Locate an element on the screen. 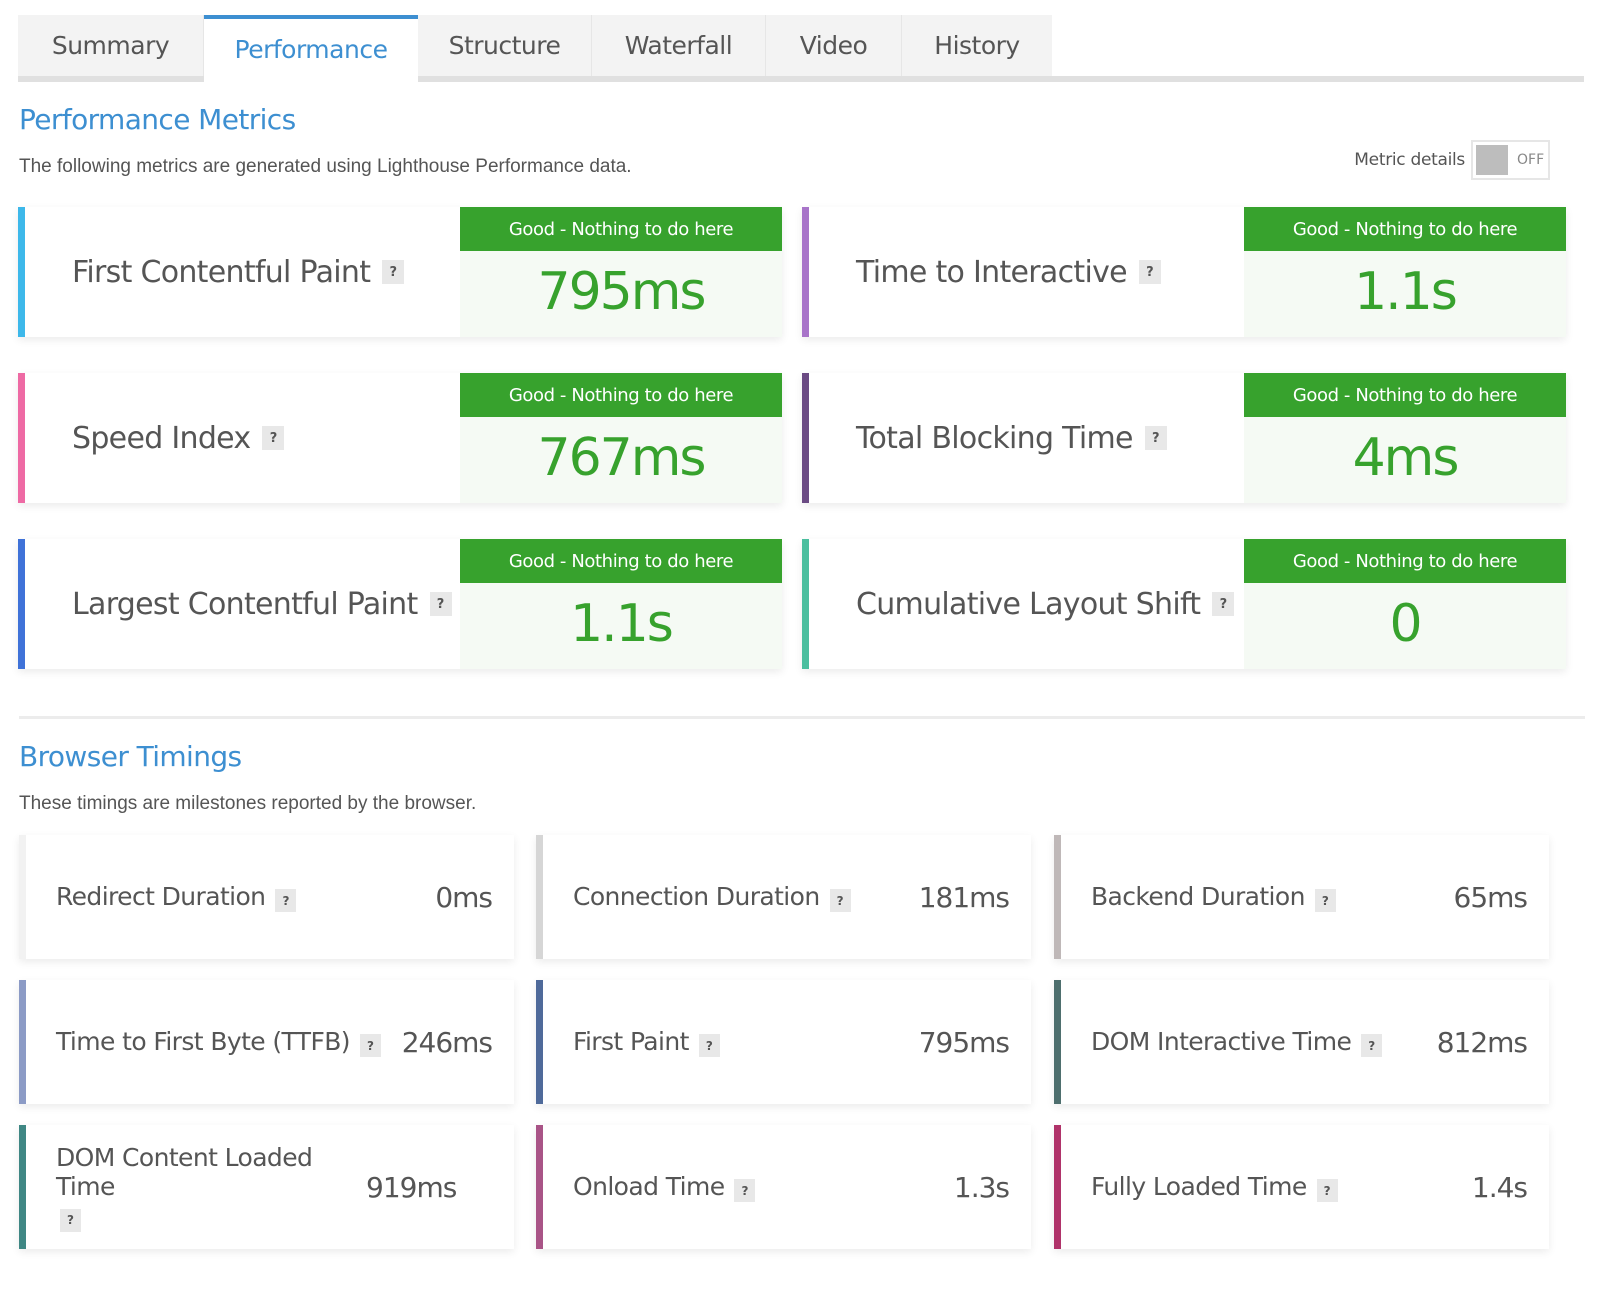 This screenshot has height=1309, width=1600. timing-value: 1.4s is located at coordinates (1499, 1187).